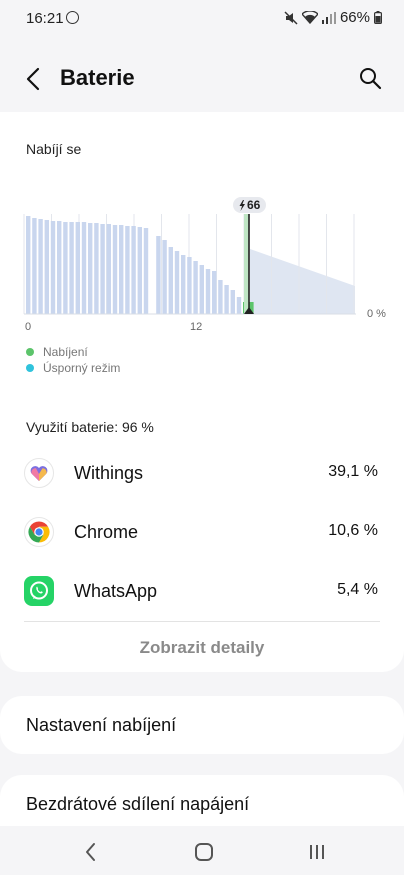  I want to click on mute-icon, so click(291, 17).